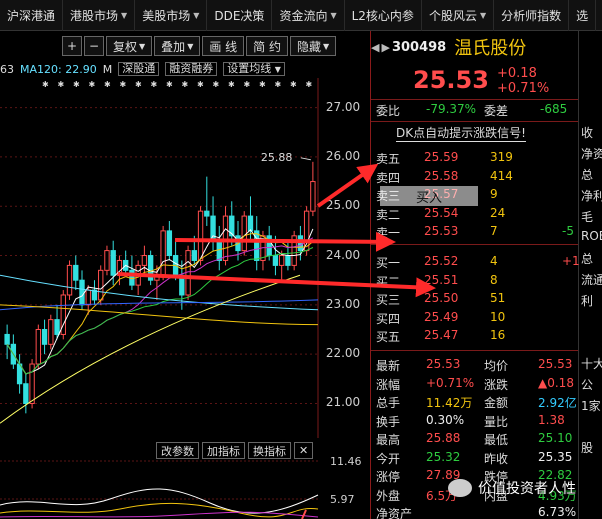 Image resolution: width=602 pixels, height=519 pixels. I want to click on ma120-value: MA120: 22.90, so click(58, 69).